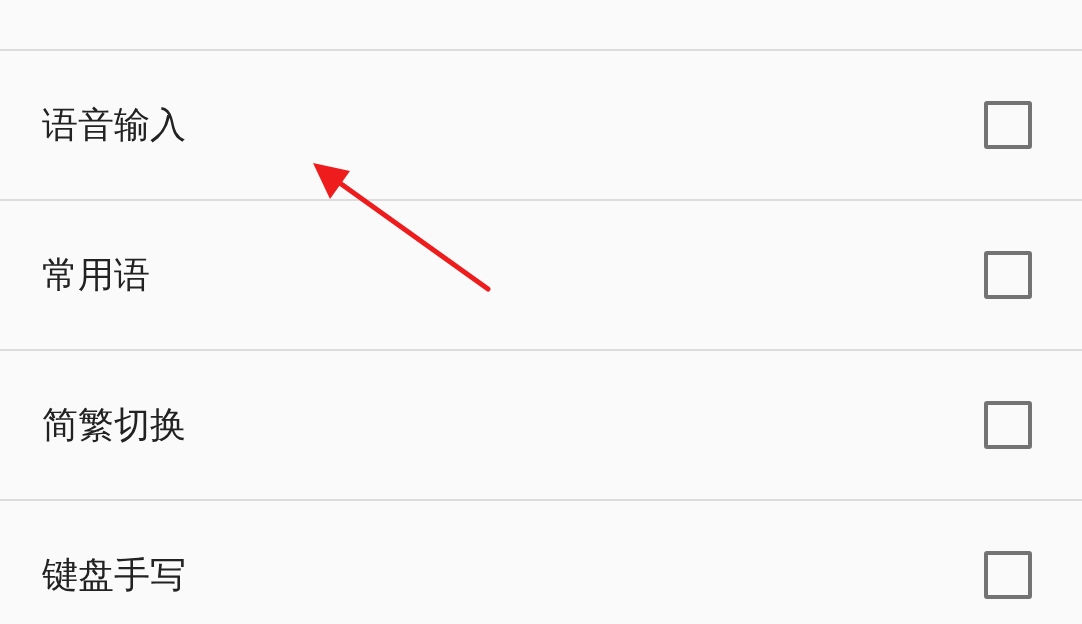  I want to click on setting-label: 常用语, so click(96, 274).